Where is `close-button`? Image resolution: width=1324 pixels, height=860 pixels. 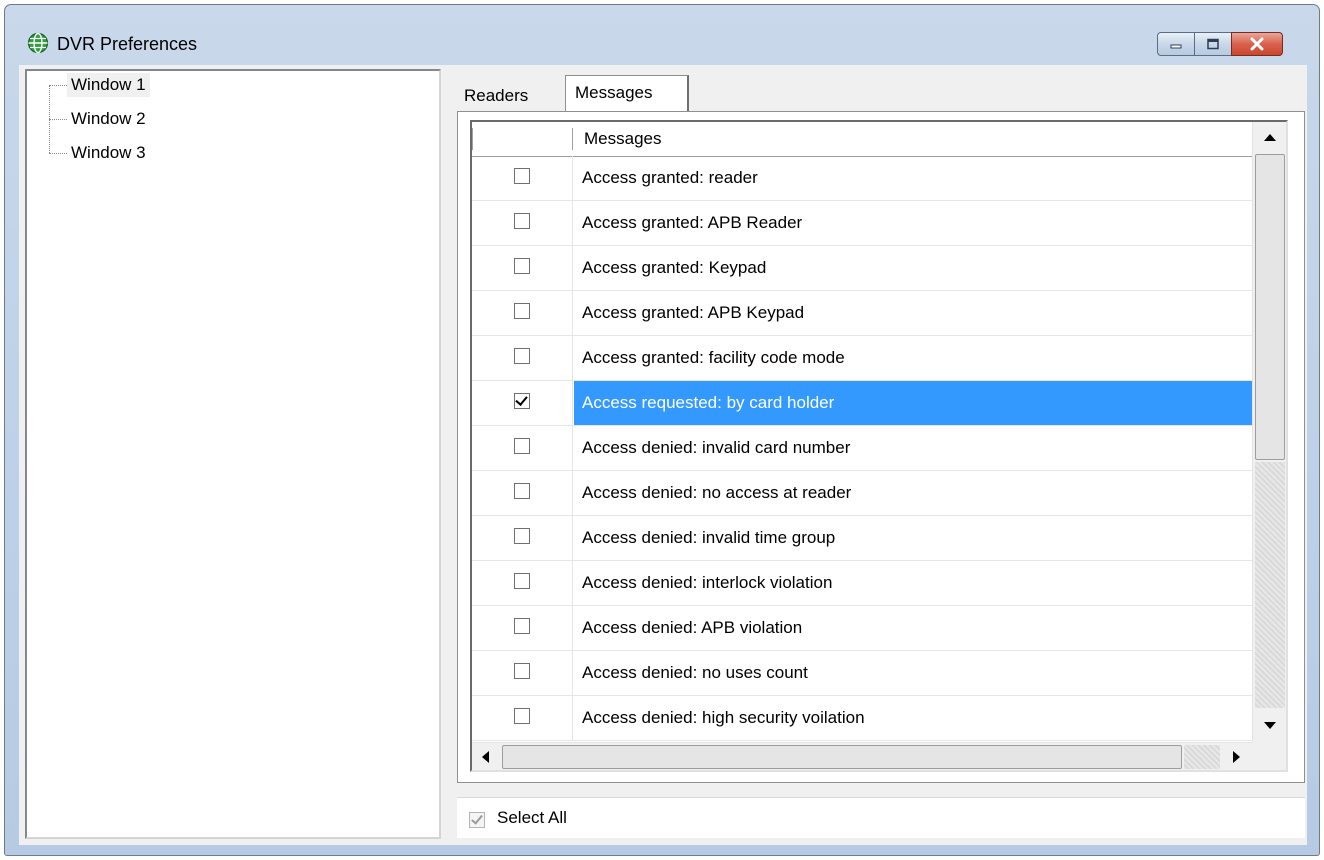
close-button is located at coordinates (1257, 44).